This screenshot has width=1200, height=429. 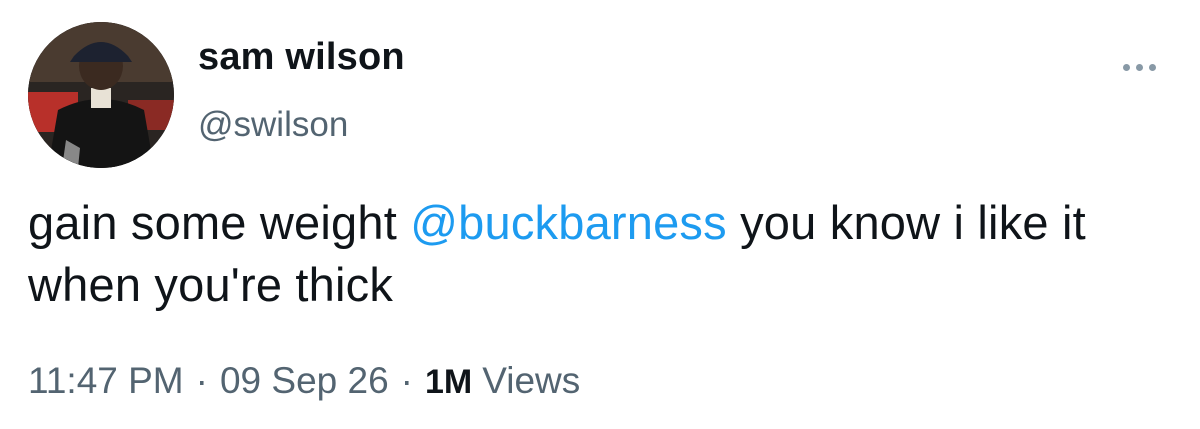 What do you see at coordinates (219, 222) in the screenshot?
I see `tweet-text-before-mention: gain some weight` at bounding box center [219, 222].